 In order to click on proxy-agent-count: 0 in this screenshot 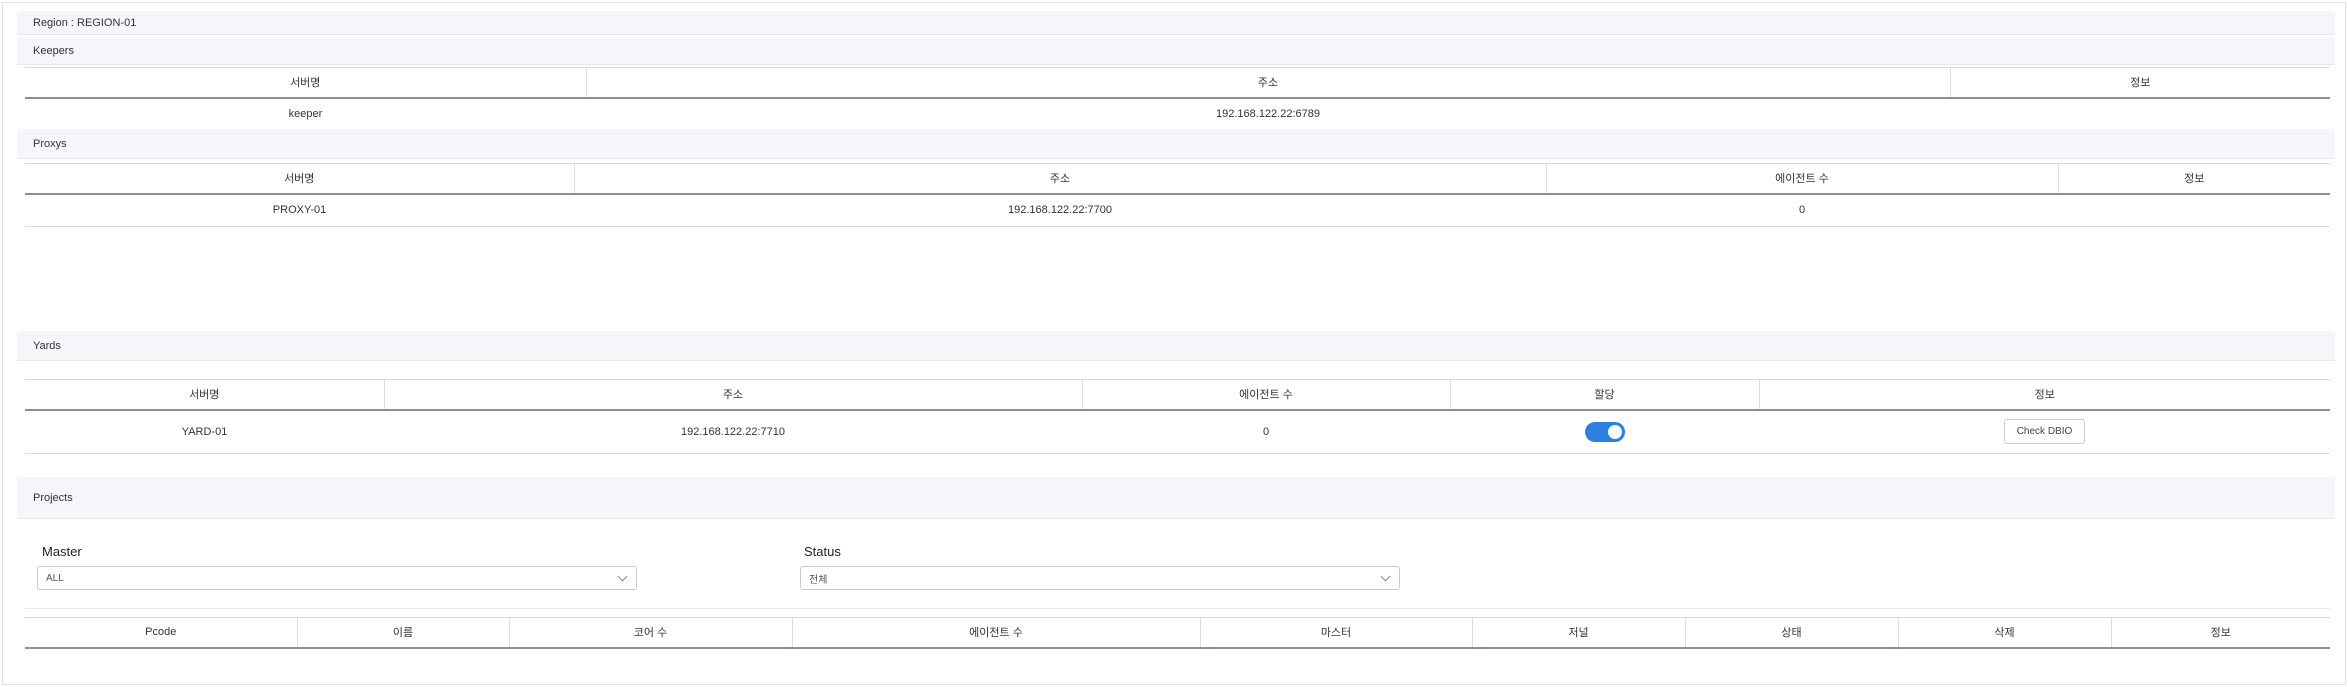, I will do `click(1802, 210)`.